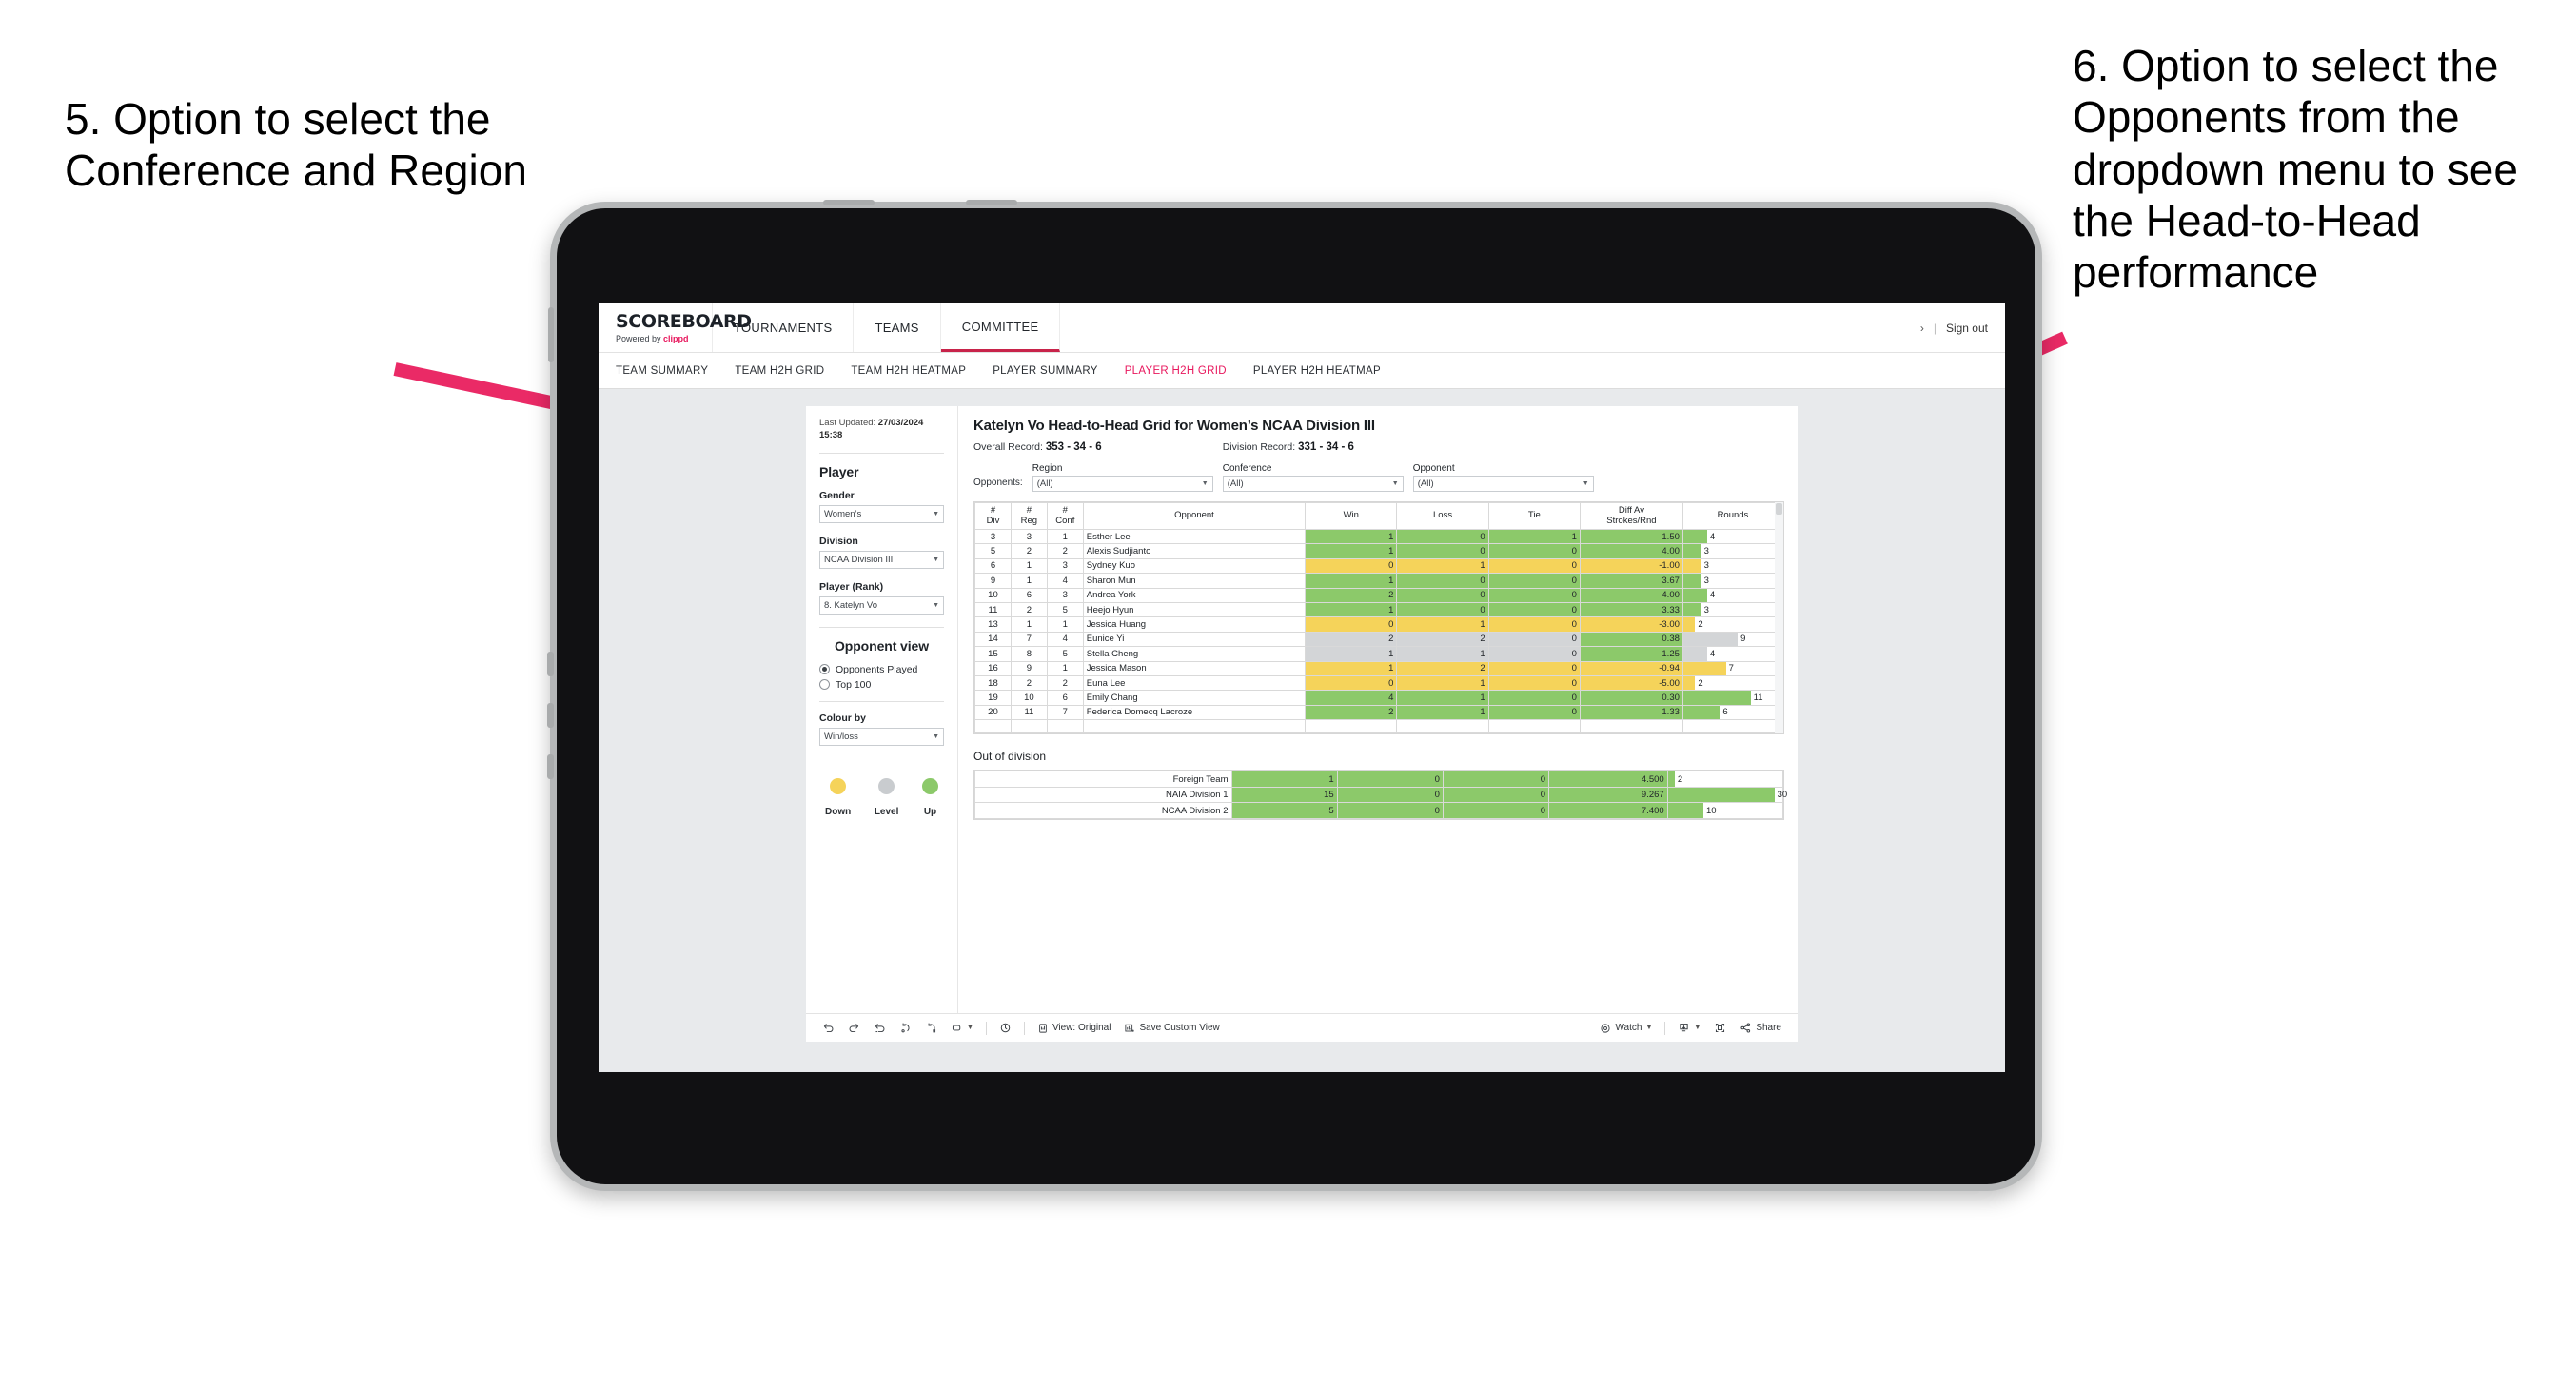  I want to click on col-header-rounds: Rounds, so click(1732, 516).